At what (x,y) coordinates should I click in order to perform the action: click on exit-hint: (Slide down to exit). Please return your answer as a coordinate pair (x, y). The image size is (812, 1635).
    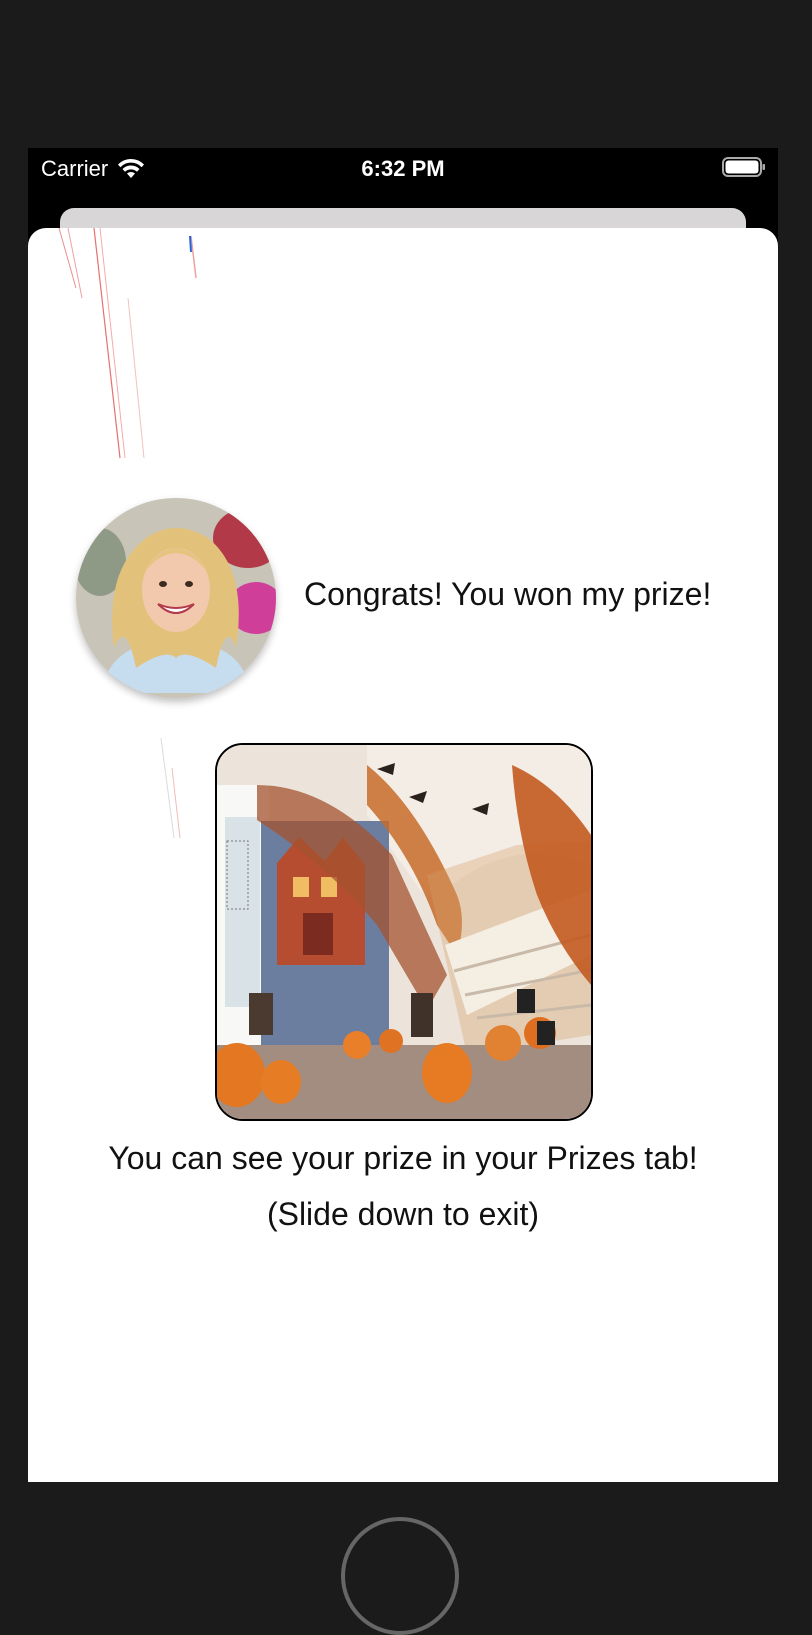
    Looking at the image, I should click on (403, 1214).